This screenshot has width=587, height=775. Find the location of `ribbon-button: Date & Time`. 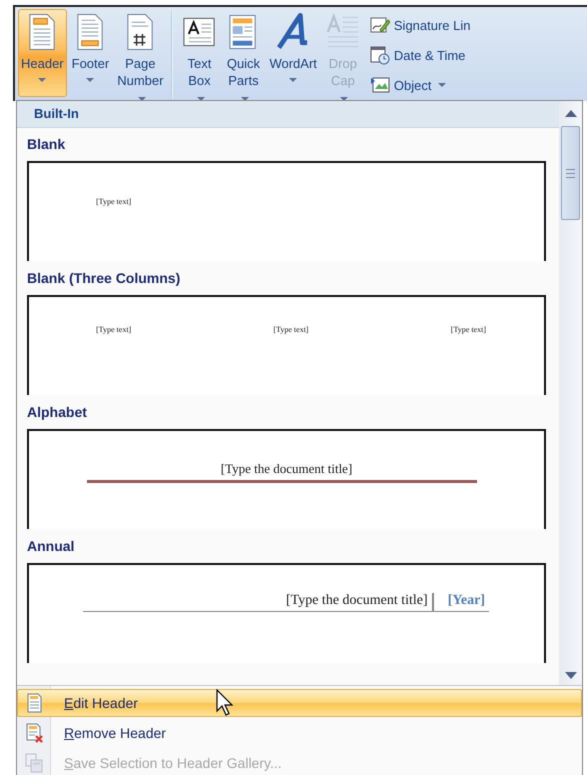

ribbon-button: Date & Time is located at coordinates (420, 55).